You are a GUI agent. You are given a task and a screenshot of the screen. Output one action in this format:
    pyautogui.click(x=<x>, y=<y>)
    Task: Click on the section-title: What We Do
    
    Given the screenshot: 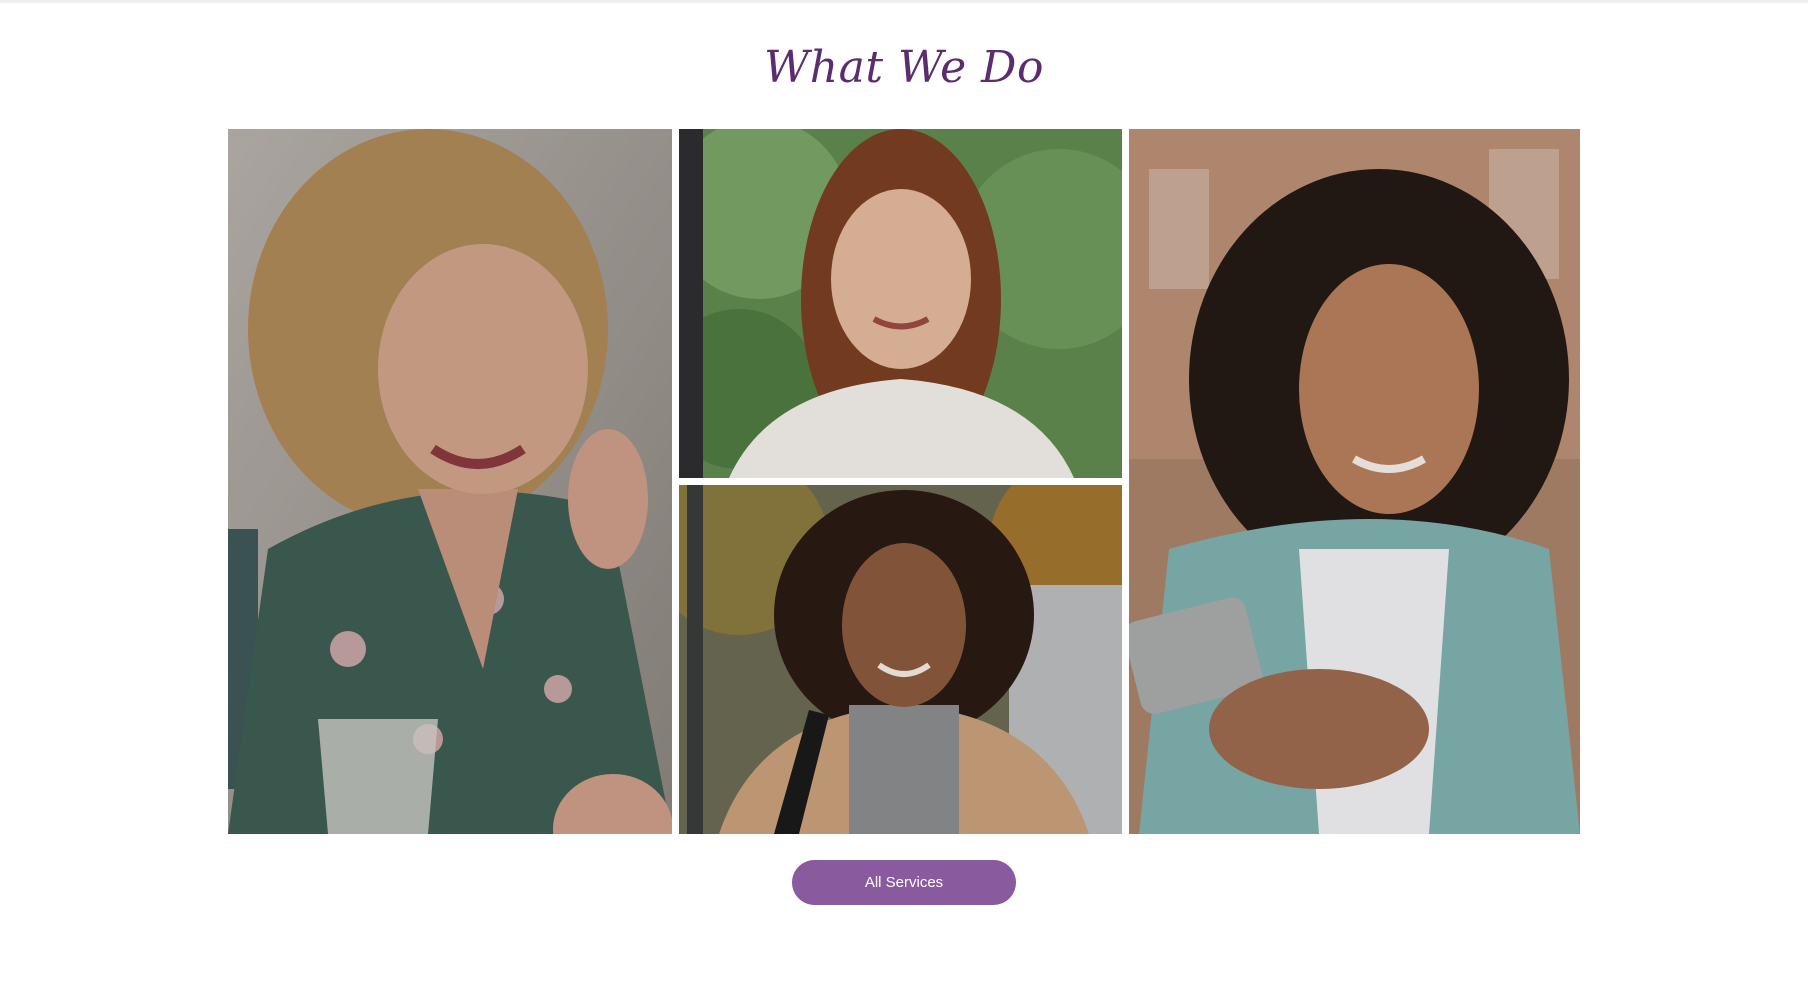 What is the action you would take?
    pyautogui.click(x=904, y=67)
    